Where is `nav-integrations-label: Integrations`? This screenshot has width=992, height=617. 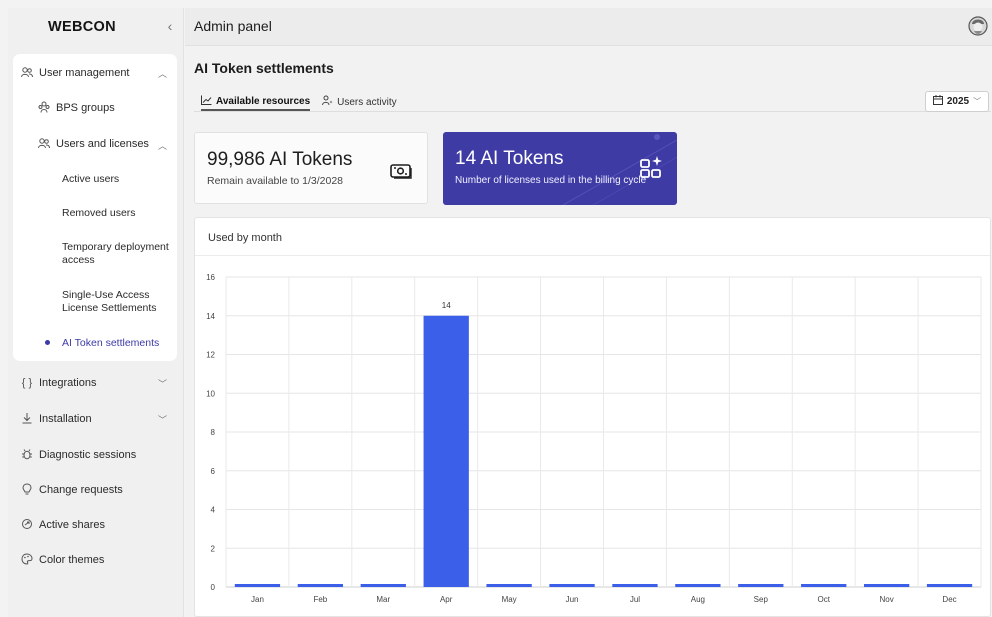
nav-integrations-label: Integrations is located at coordinates (68, 383).